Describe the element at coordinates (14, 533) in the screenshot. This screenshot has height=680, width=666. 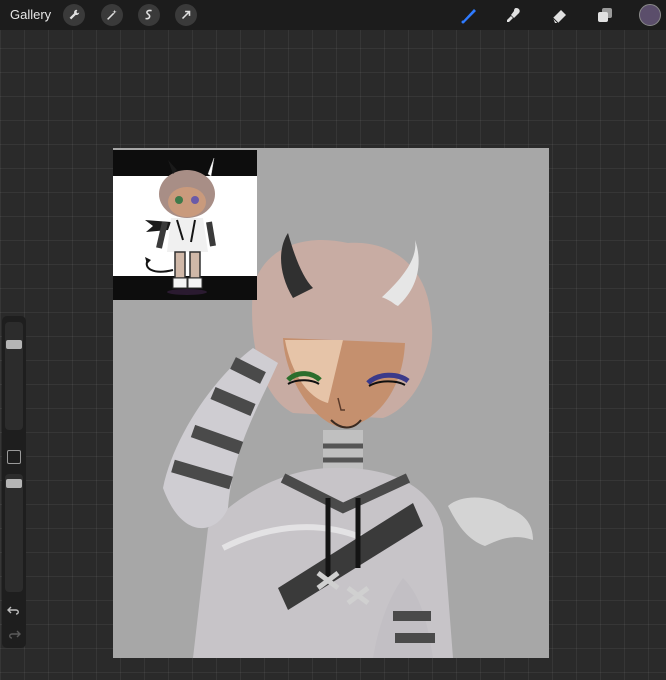
I see `opacity-slider` at that location.